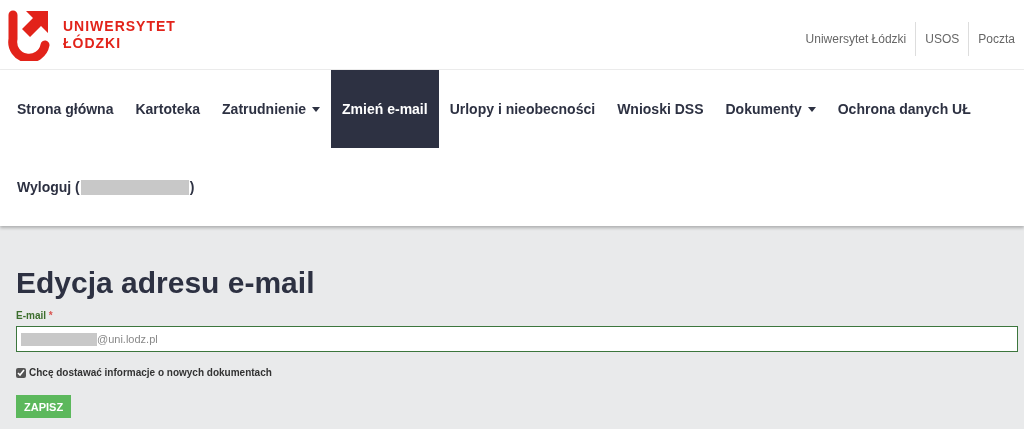 Image resolution: width=1024 pixels, height=429 pixels. Describe the element at coordinates (660, 109) in the screenshot. I see `nav-link: Wnioski DSS` at that location.